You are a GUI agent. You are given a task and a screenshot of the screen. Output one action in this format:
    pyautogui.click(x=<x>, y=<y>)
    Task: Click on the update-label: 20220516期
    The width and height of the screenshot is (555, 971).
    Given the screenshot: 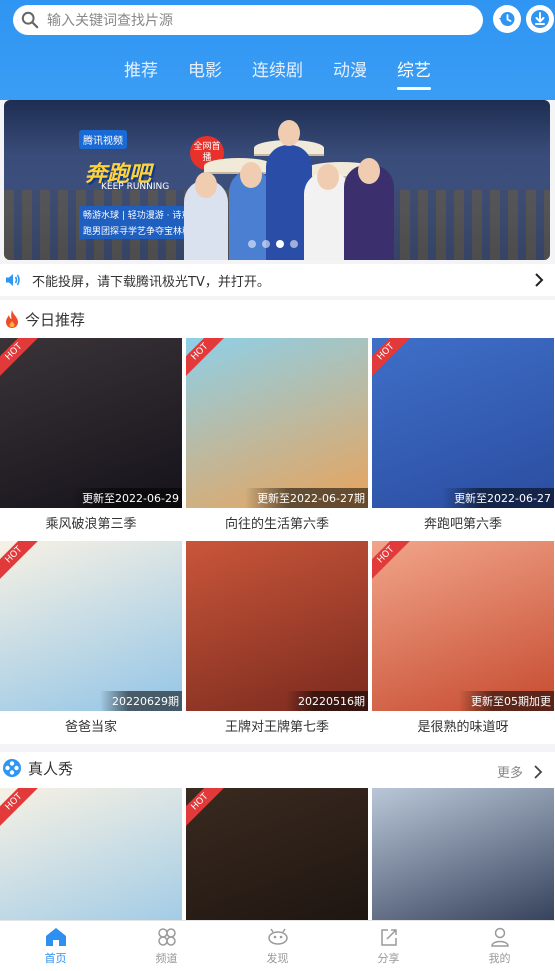 What is the action you would take?
    pyautogui.click(x=327, y=701)
    